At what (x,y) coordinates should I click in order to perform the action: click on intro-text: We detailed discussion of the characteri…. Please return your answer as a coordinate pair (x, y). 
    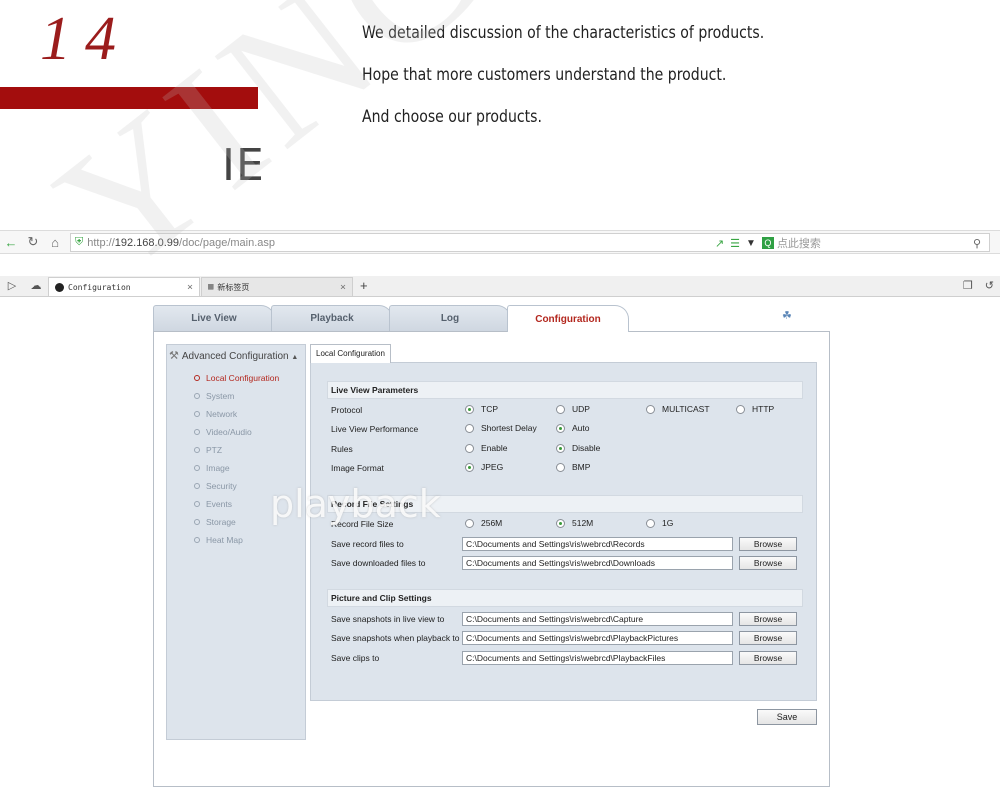
    Looking at the image, I should click on (672, 83).